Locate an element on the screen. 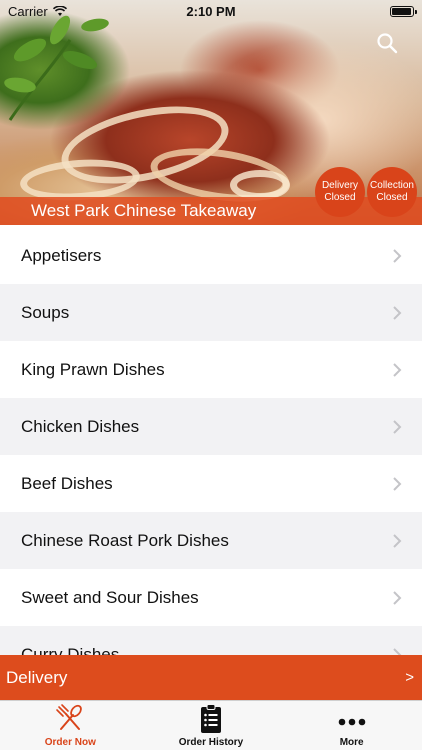  menu-item-label: King Prawn Dishes is located at coordinates (93, 369).